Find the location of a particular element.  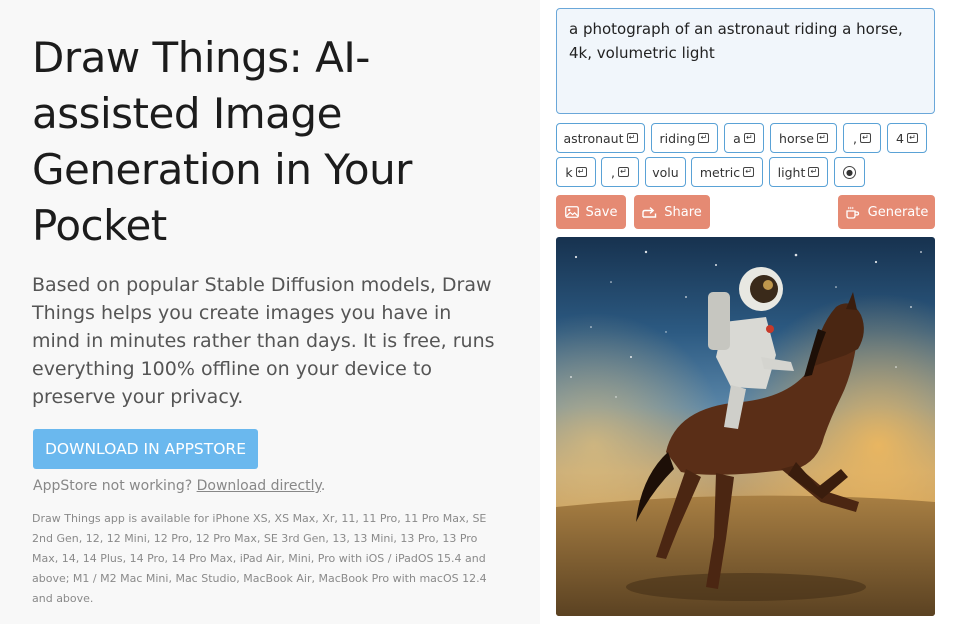

token-chip: volu is located at coordinates (665, 172).